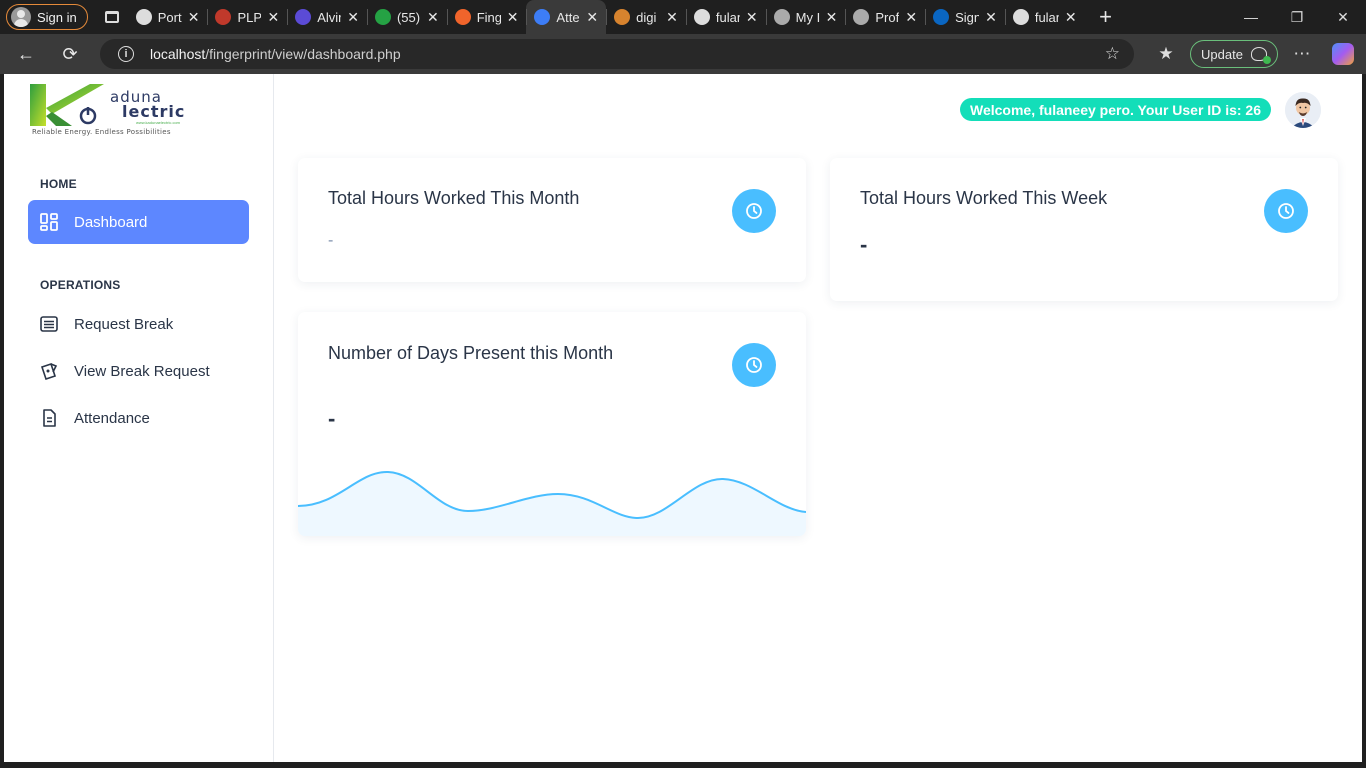 The image size is (1366, 768). What do you see at coordinates (158, 122) in the screenshot?
I see `logo-website: www.kadunaelectric.com` at bounding box center [158, 122].